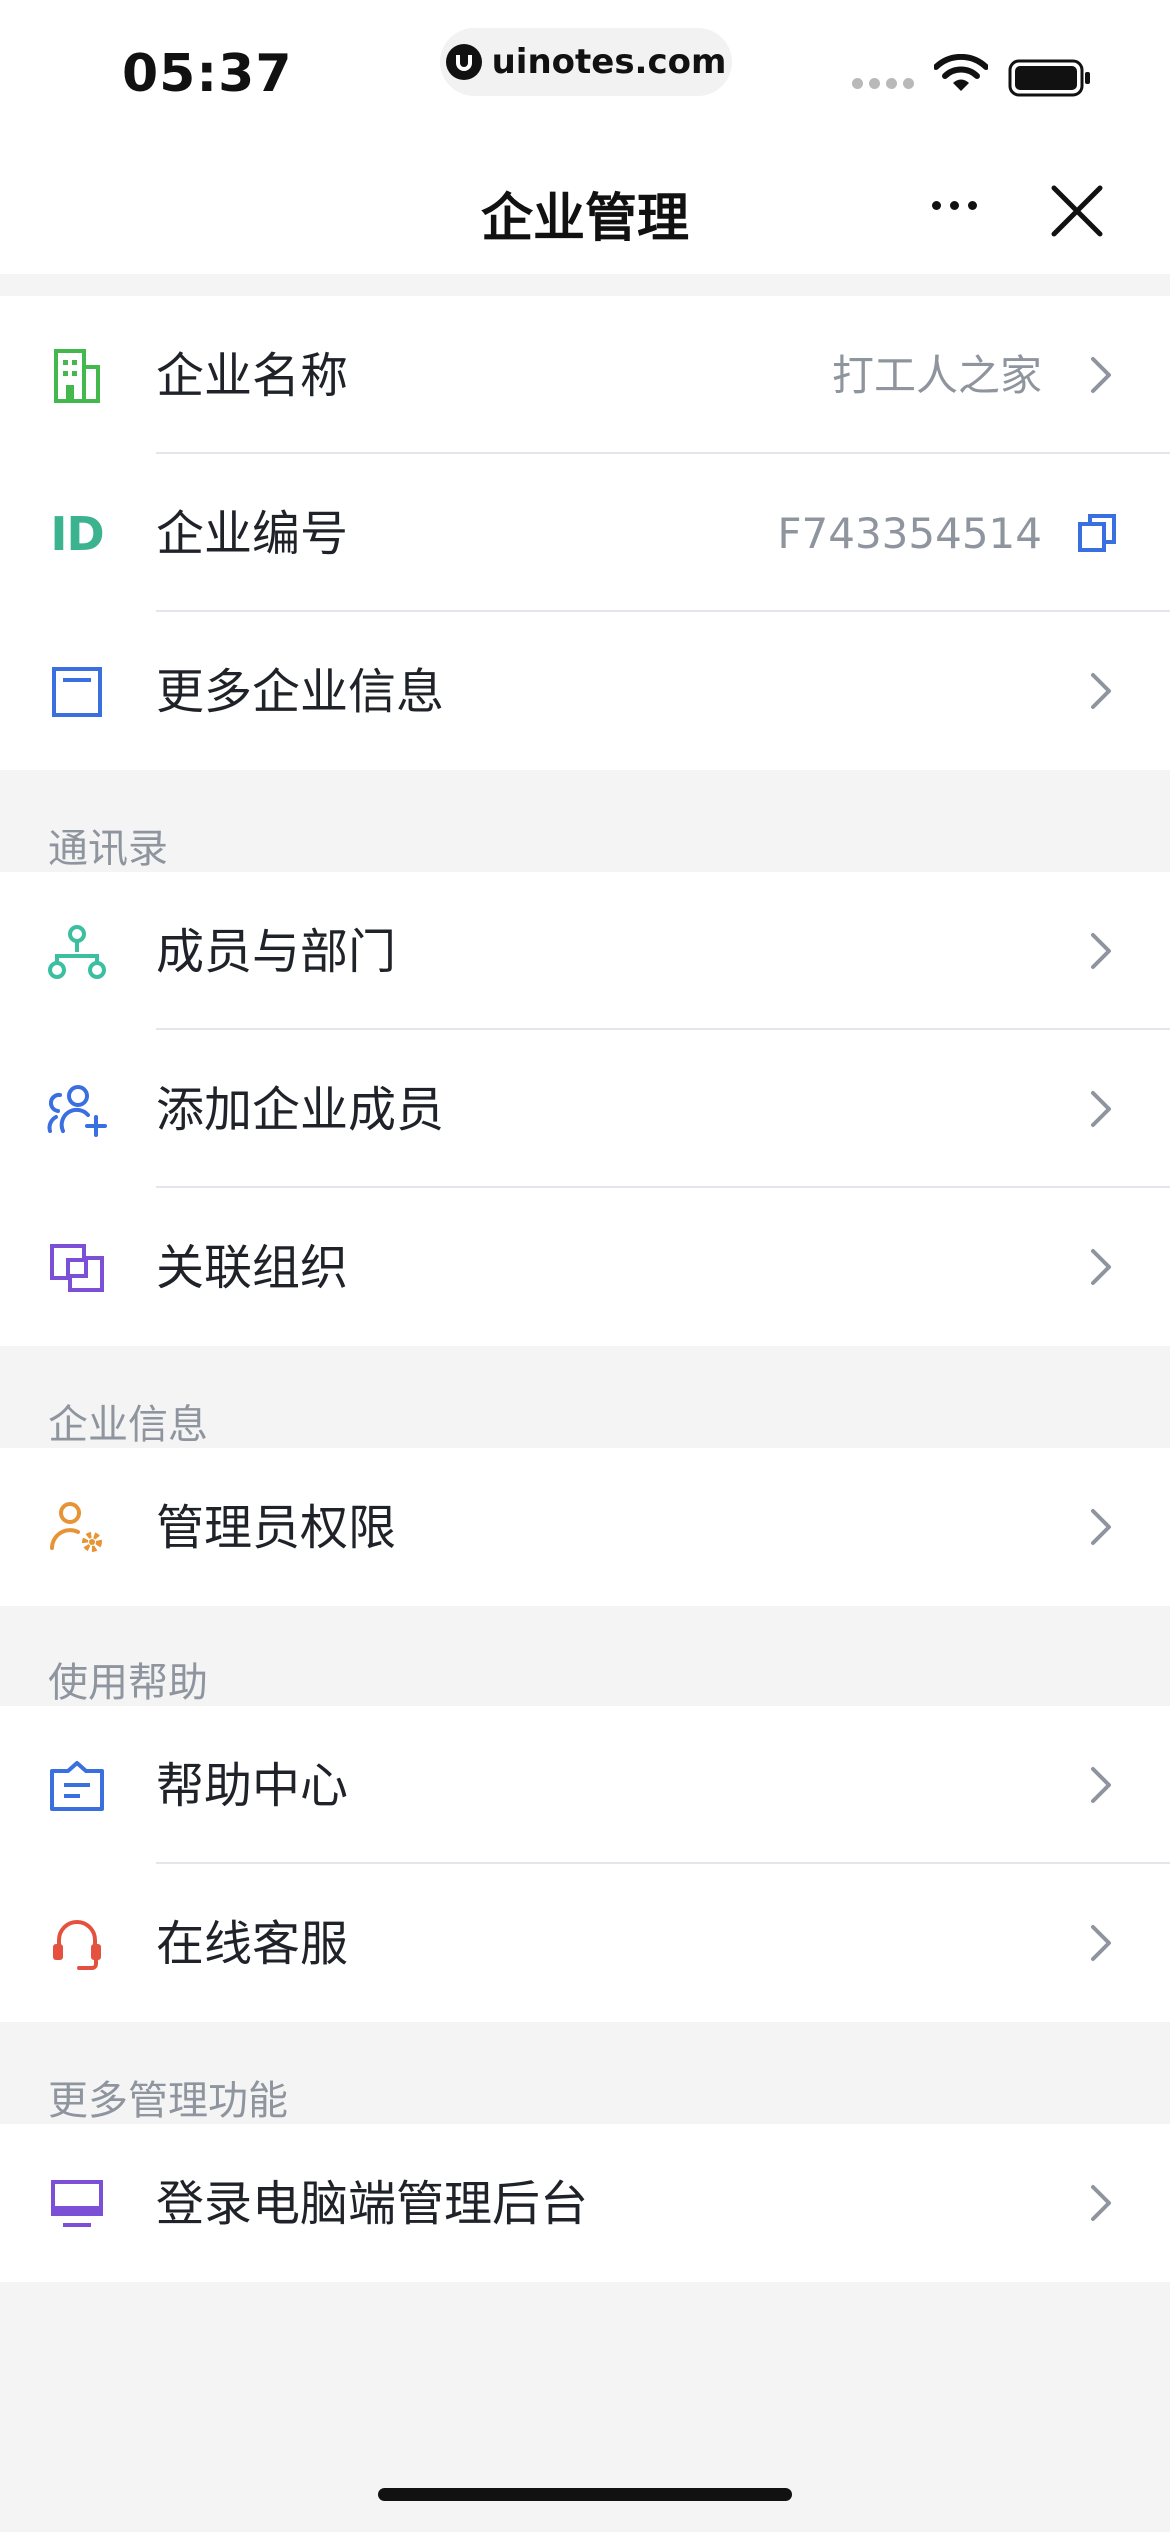  Describe the element at coordinates (954, 205) in the screenshot. I see `more-options-button` at that location.